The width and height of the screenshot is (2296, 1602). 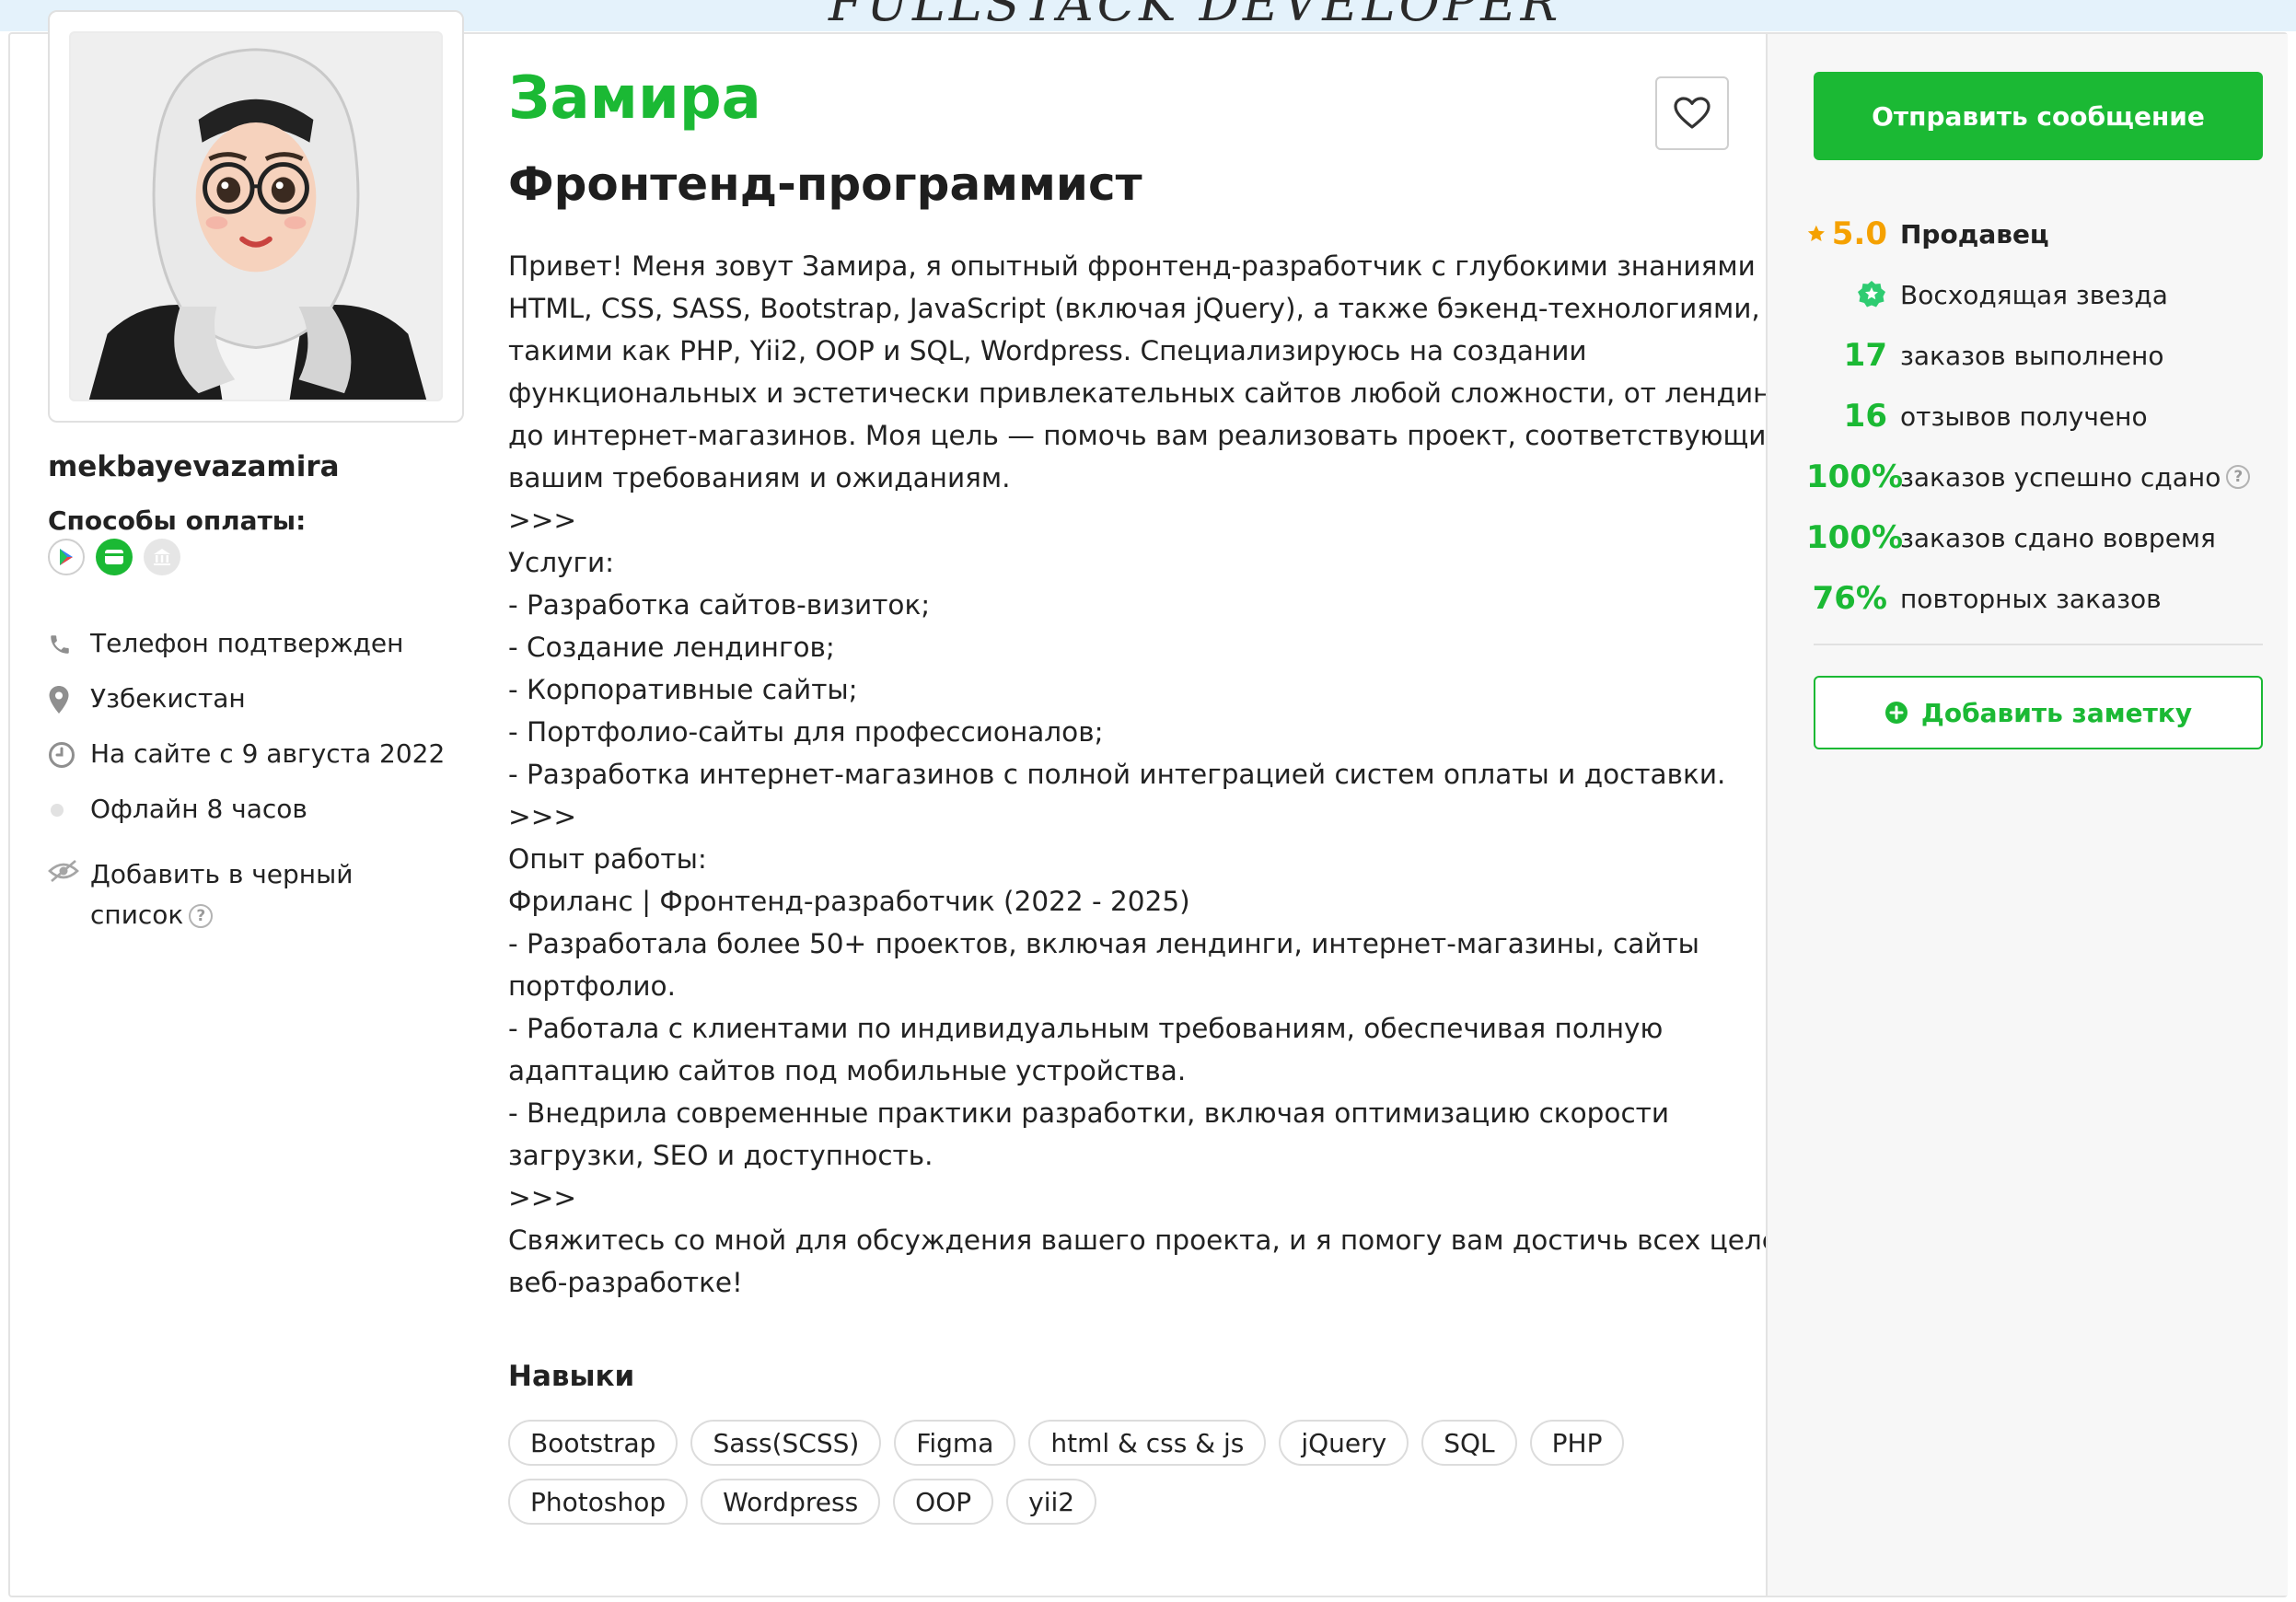 I want to click on bio-line: - Портфолио-сайты для профессионалов;, so click(x=806, y=732).